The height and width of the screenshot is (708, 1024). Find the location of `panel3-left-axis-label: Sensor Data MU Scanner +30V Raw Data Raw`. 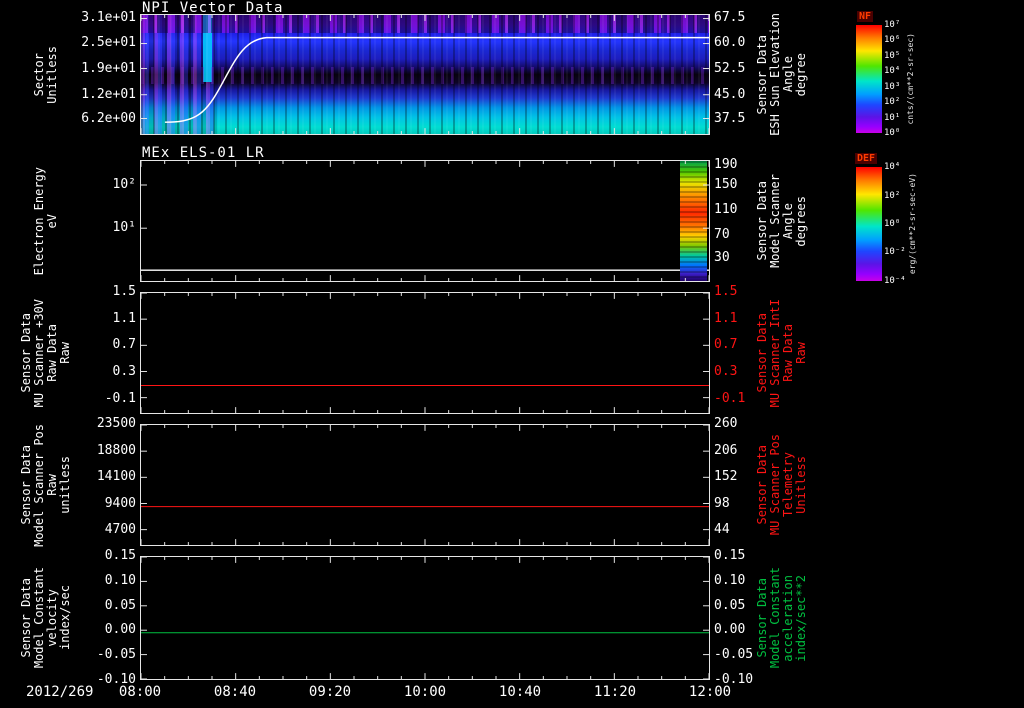

panel3-left-axis-label: Sensor Data MU Scanner +30V Raw Data Raw is located at coordinates (46, 353).